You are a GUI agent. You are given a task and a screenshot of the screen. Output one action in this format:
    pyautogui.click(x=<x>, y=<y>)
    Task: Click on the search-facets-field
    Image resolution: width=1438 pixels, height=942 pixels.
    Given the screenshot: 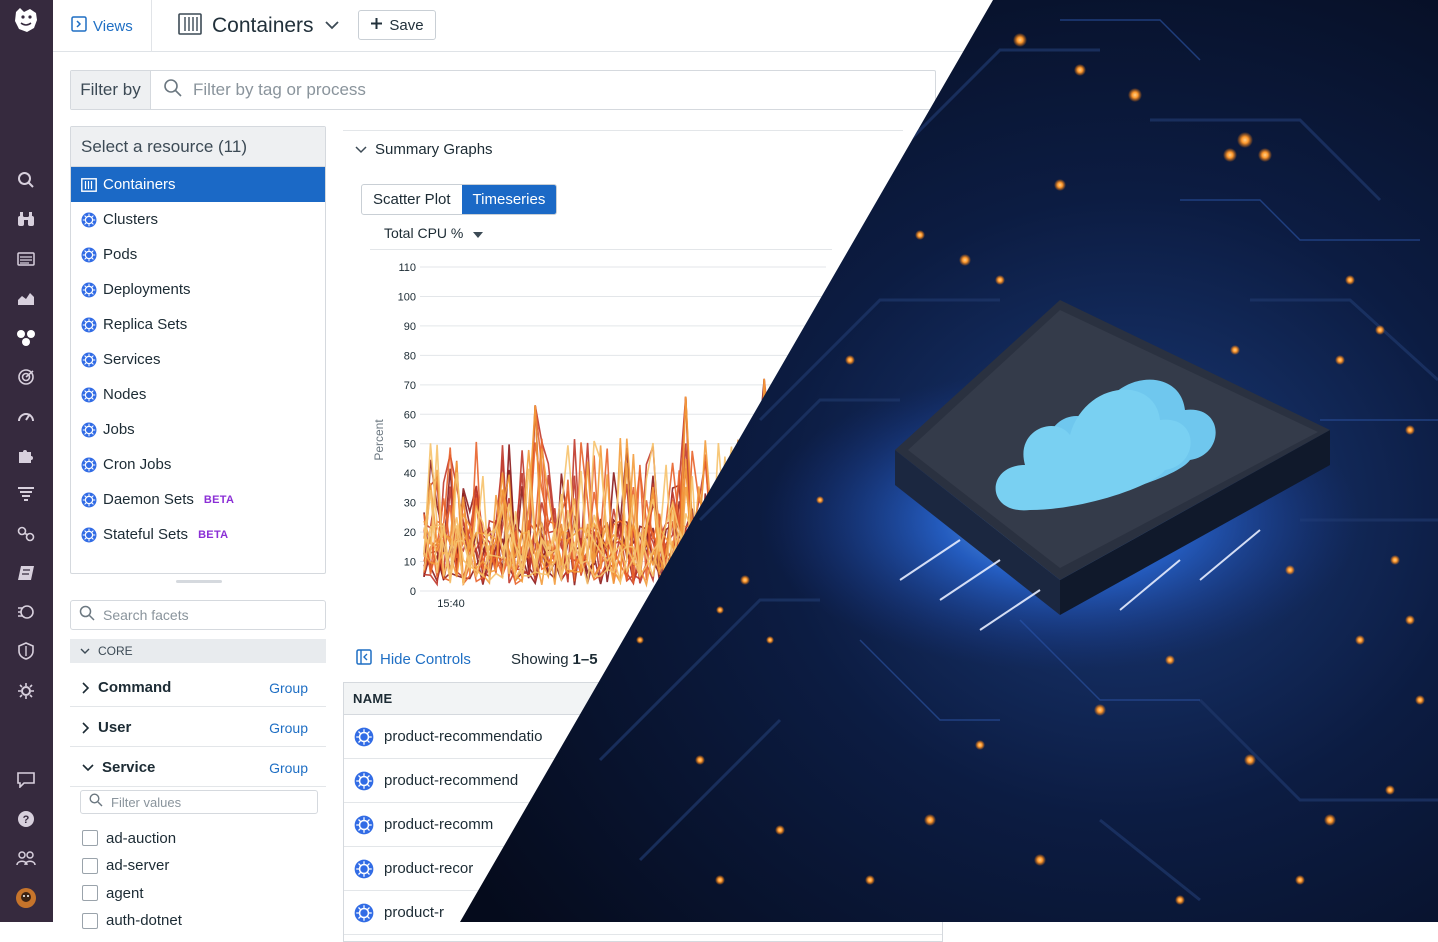 What is the action you would take?
    pyautogui.click(x=198, y=615)
    